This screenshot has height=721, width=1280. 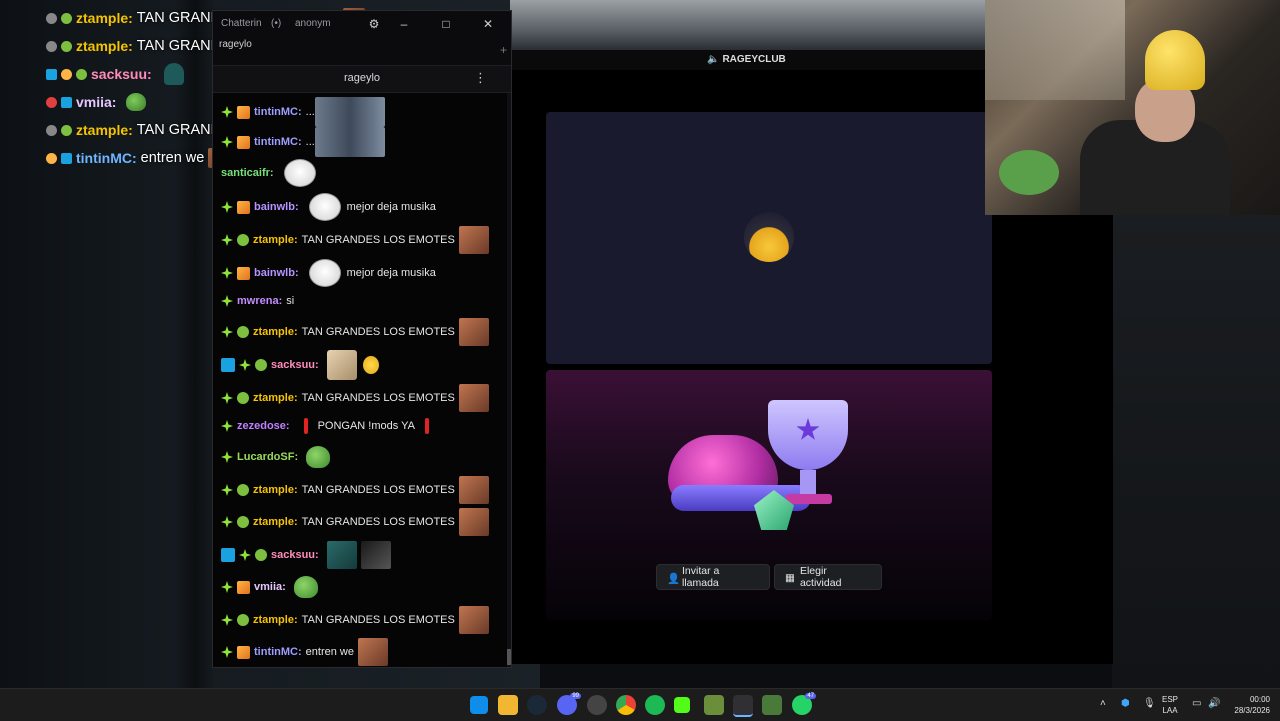 What do you see at coordinates (370, 365) in the screenshot?
I see `ok-hand-icon` at bounding box center [370, 365].